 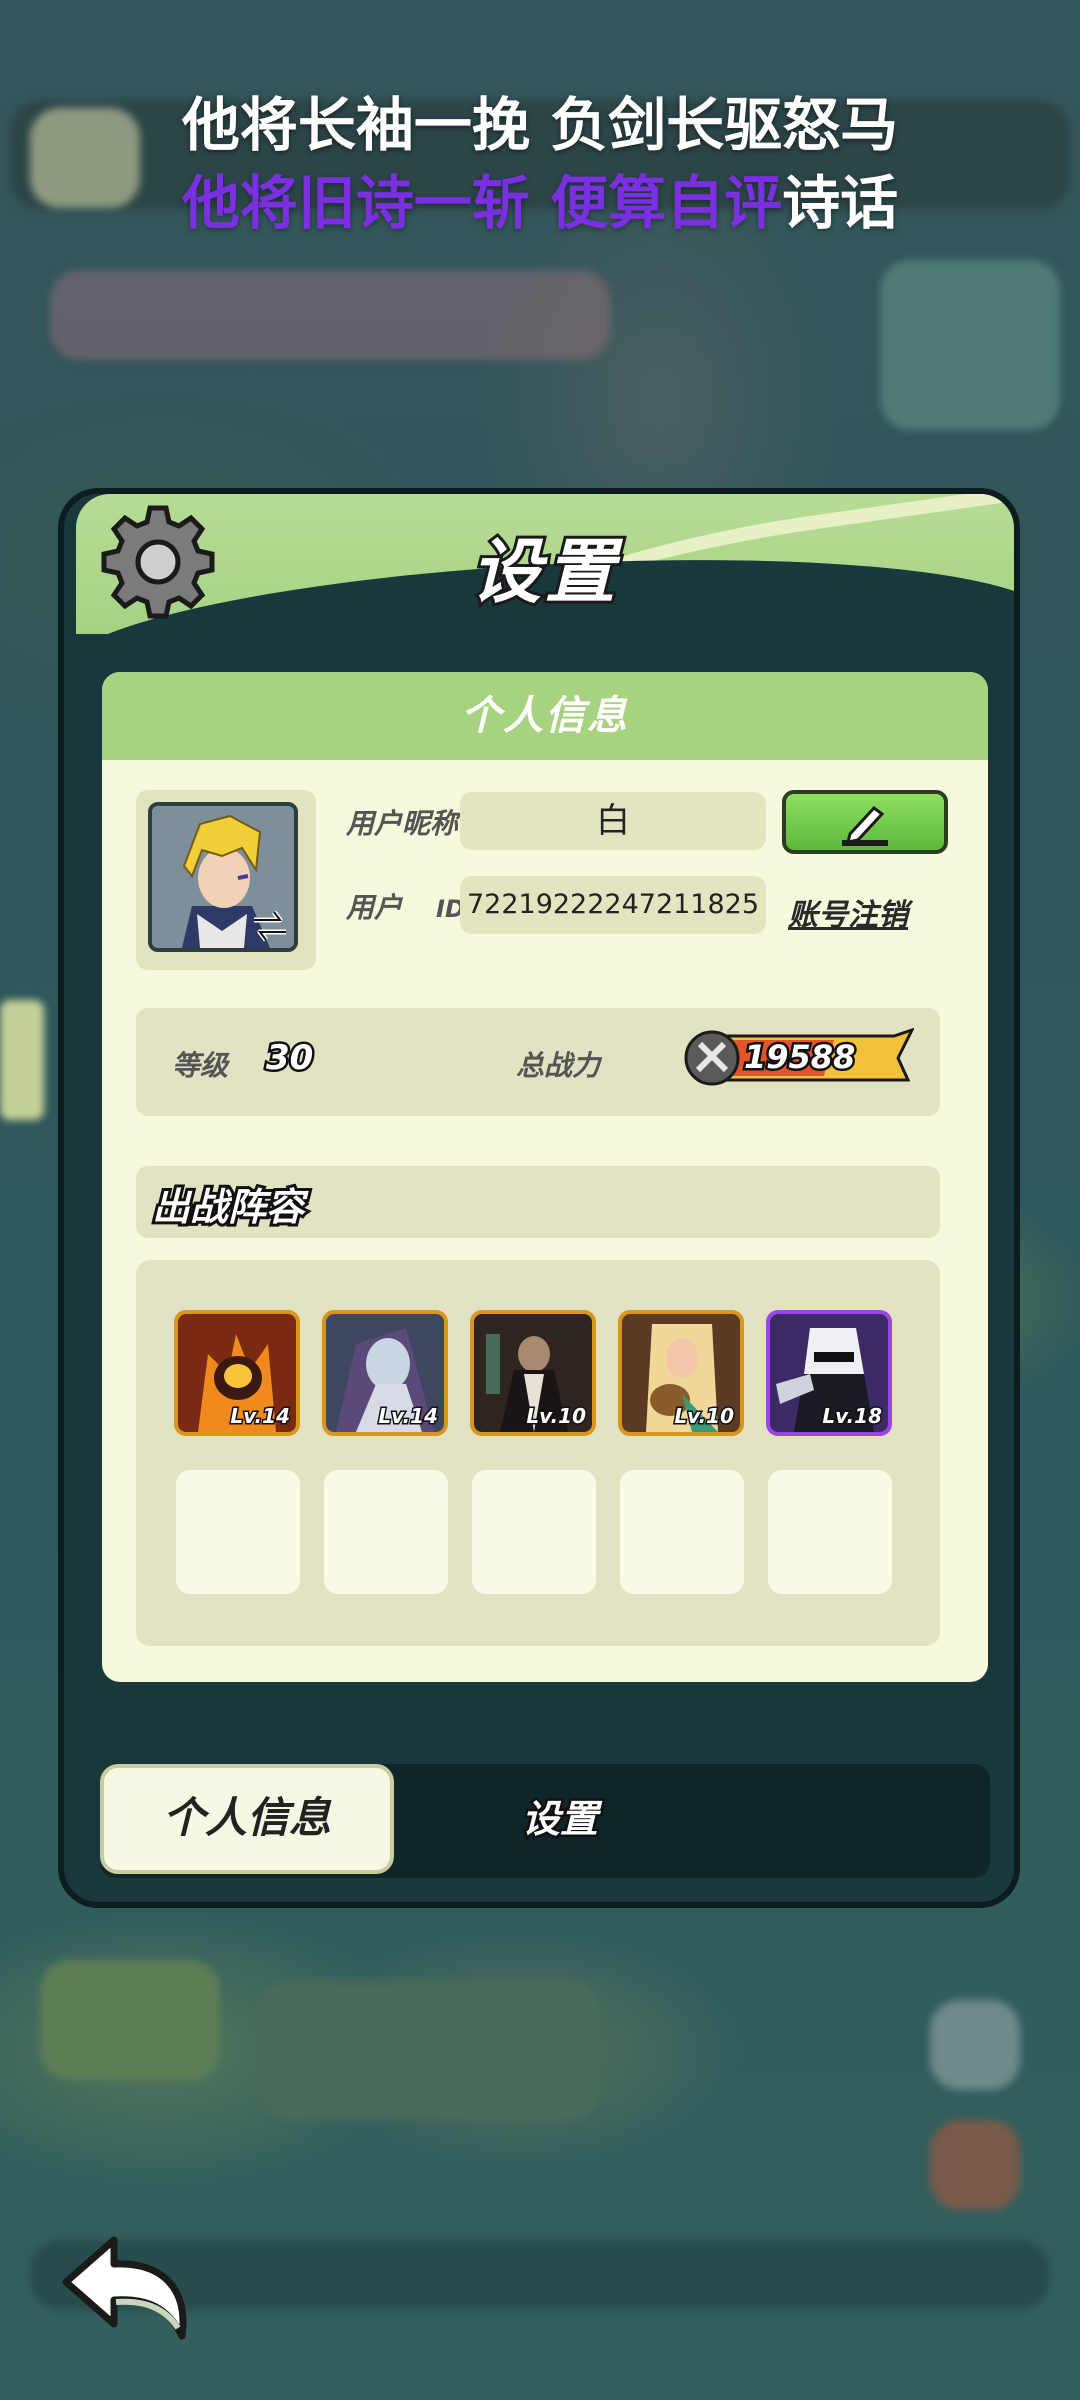 I want to click on tab-personal-info: 个人信息, so click(x=247, y=1819).